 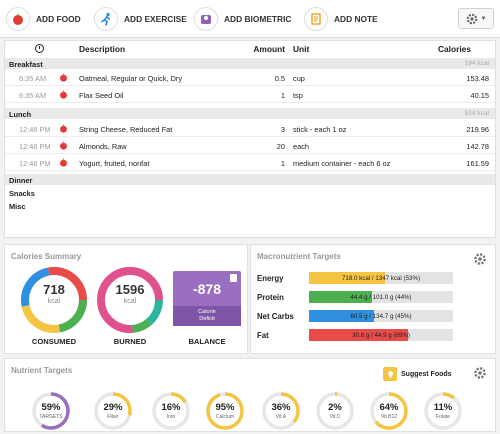 I want to click on table-row: 6:35 AM Flax Seed Oil 1 tsp 40.15, so click(x=250, y=95).